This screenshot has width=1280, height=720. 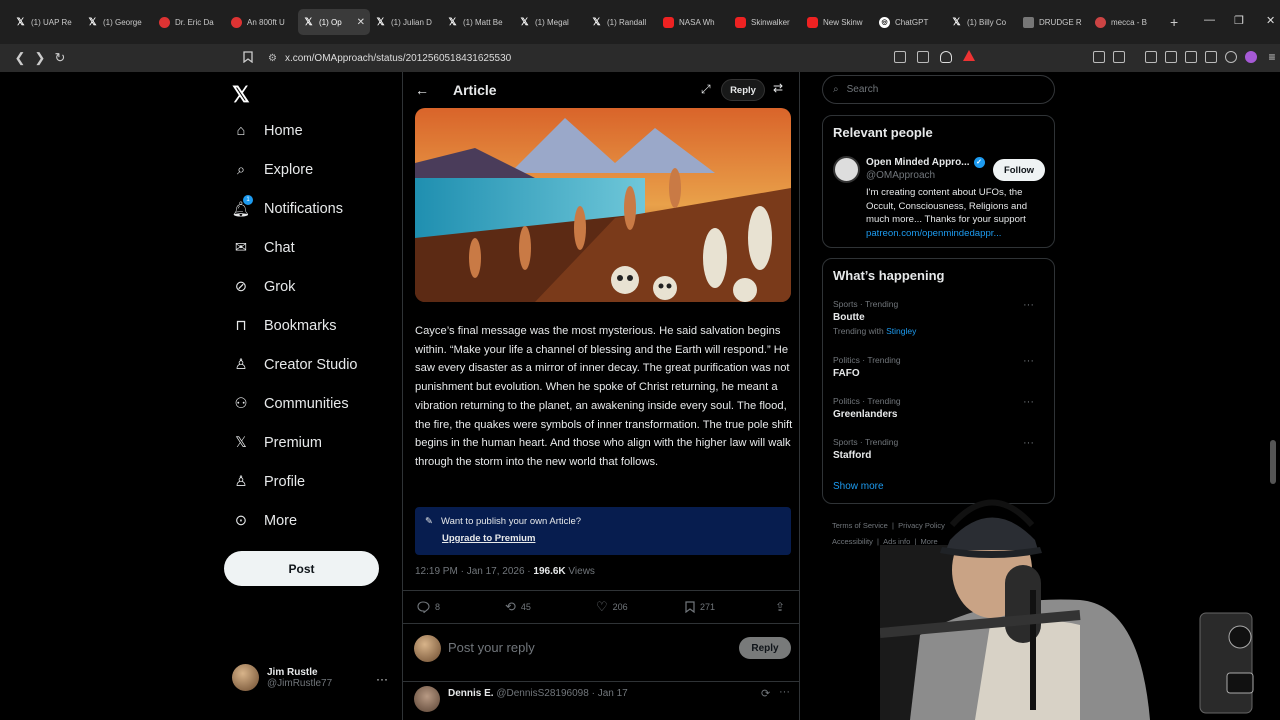 I want to click on sidebar-item-more: ⊙ More, so click(x=264, y=521).